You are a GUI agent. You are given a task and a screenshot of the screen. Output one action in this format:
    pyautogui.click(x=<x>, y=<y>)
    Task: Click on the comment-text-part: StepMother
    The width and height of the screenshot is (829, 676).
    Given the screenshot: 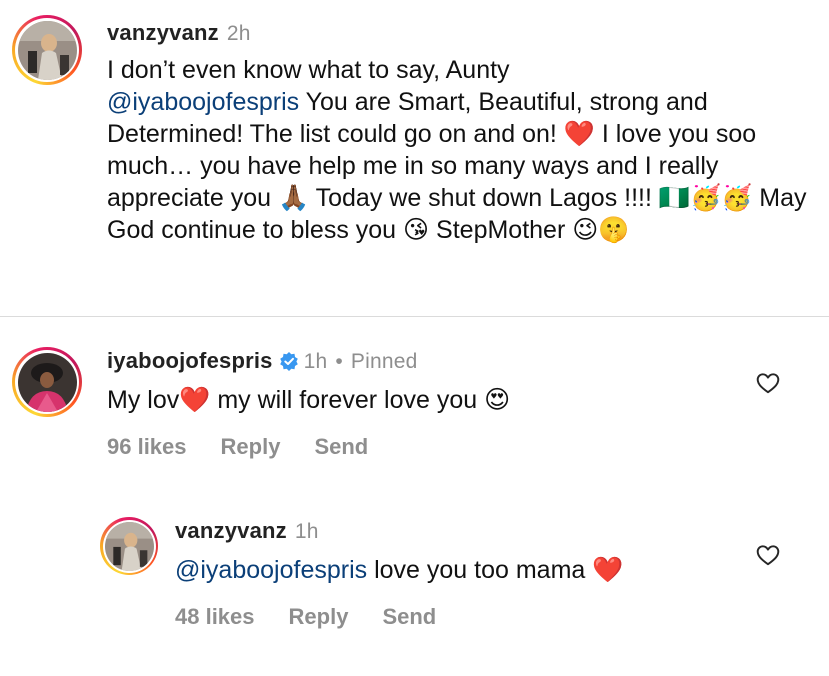 What is the action you would take?
    pyautogui.click(x=501, y=230)
    